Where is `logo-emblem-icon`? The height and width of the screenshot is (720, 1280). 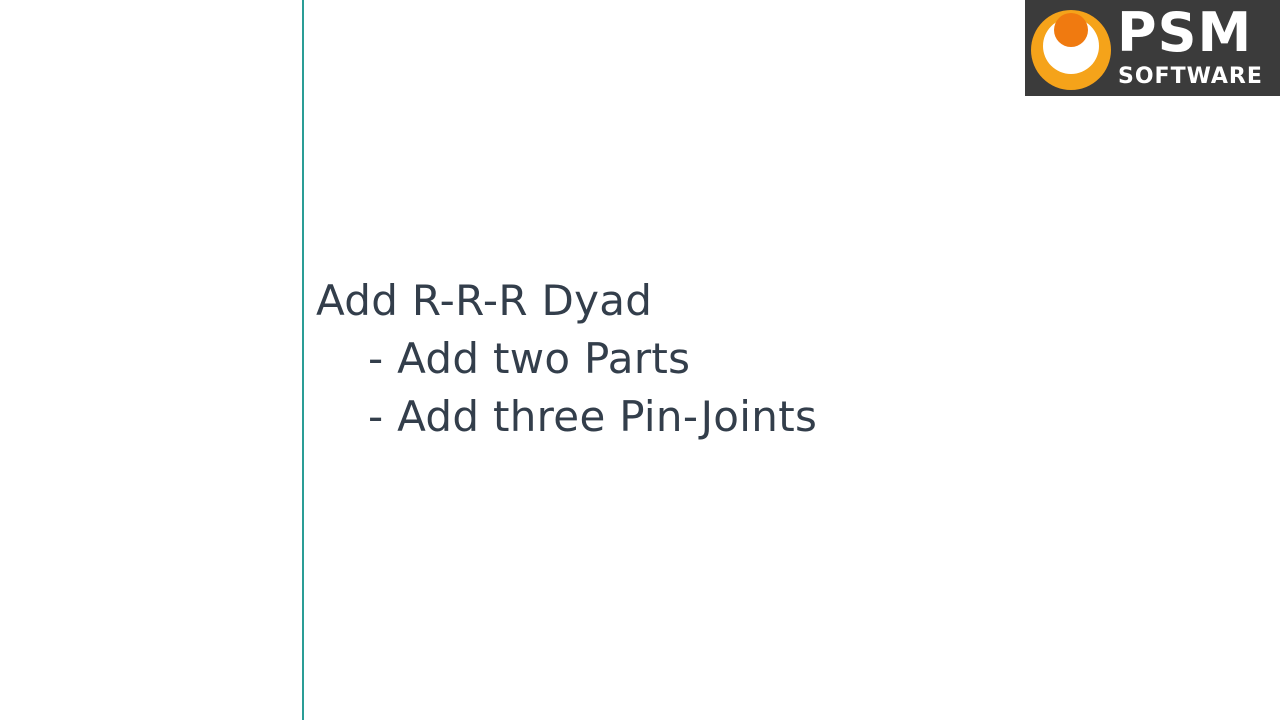 logo-emblem-icon is located at coordinates (1071, 50).